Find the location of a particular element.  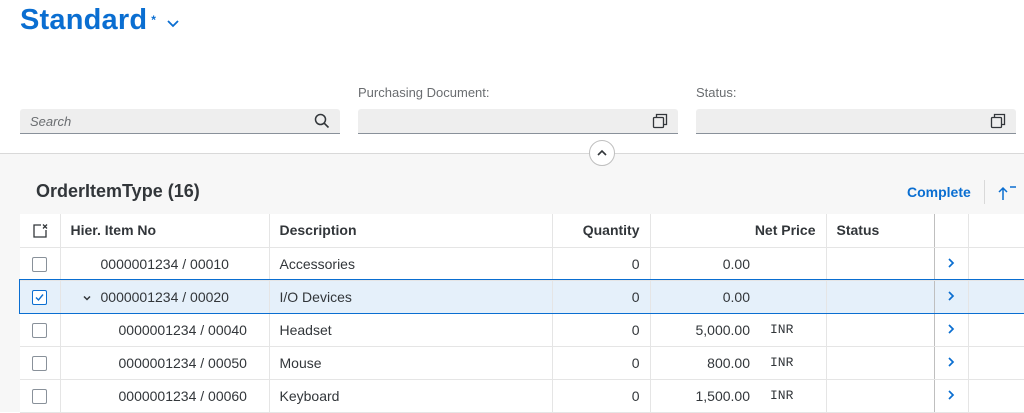

sort-icon is located at coordinates (1007, 193).